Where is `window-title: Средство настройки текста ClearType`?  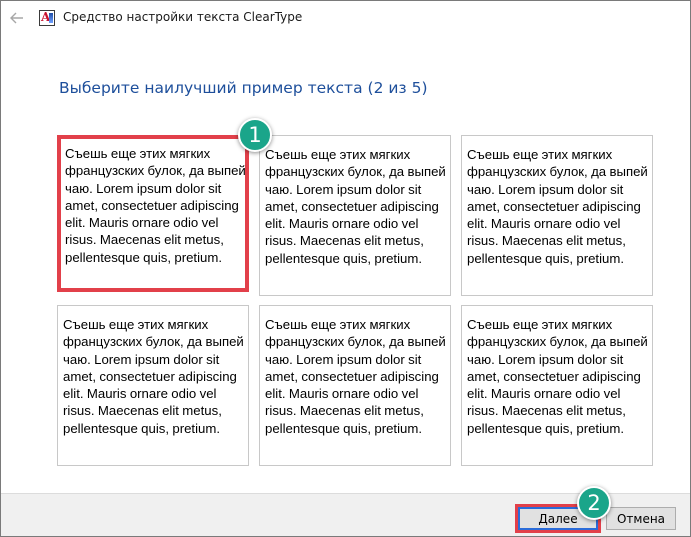 window-title: Средство настройки текста ClearType is located at coordinates (183, 17).